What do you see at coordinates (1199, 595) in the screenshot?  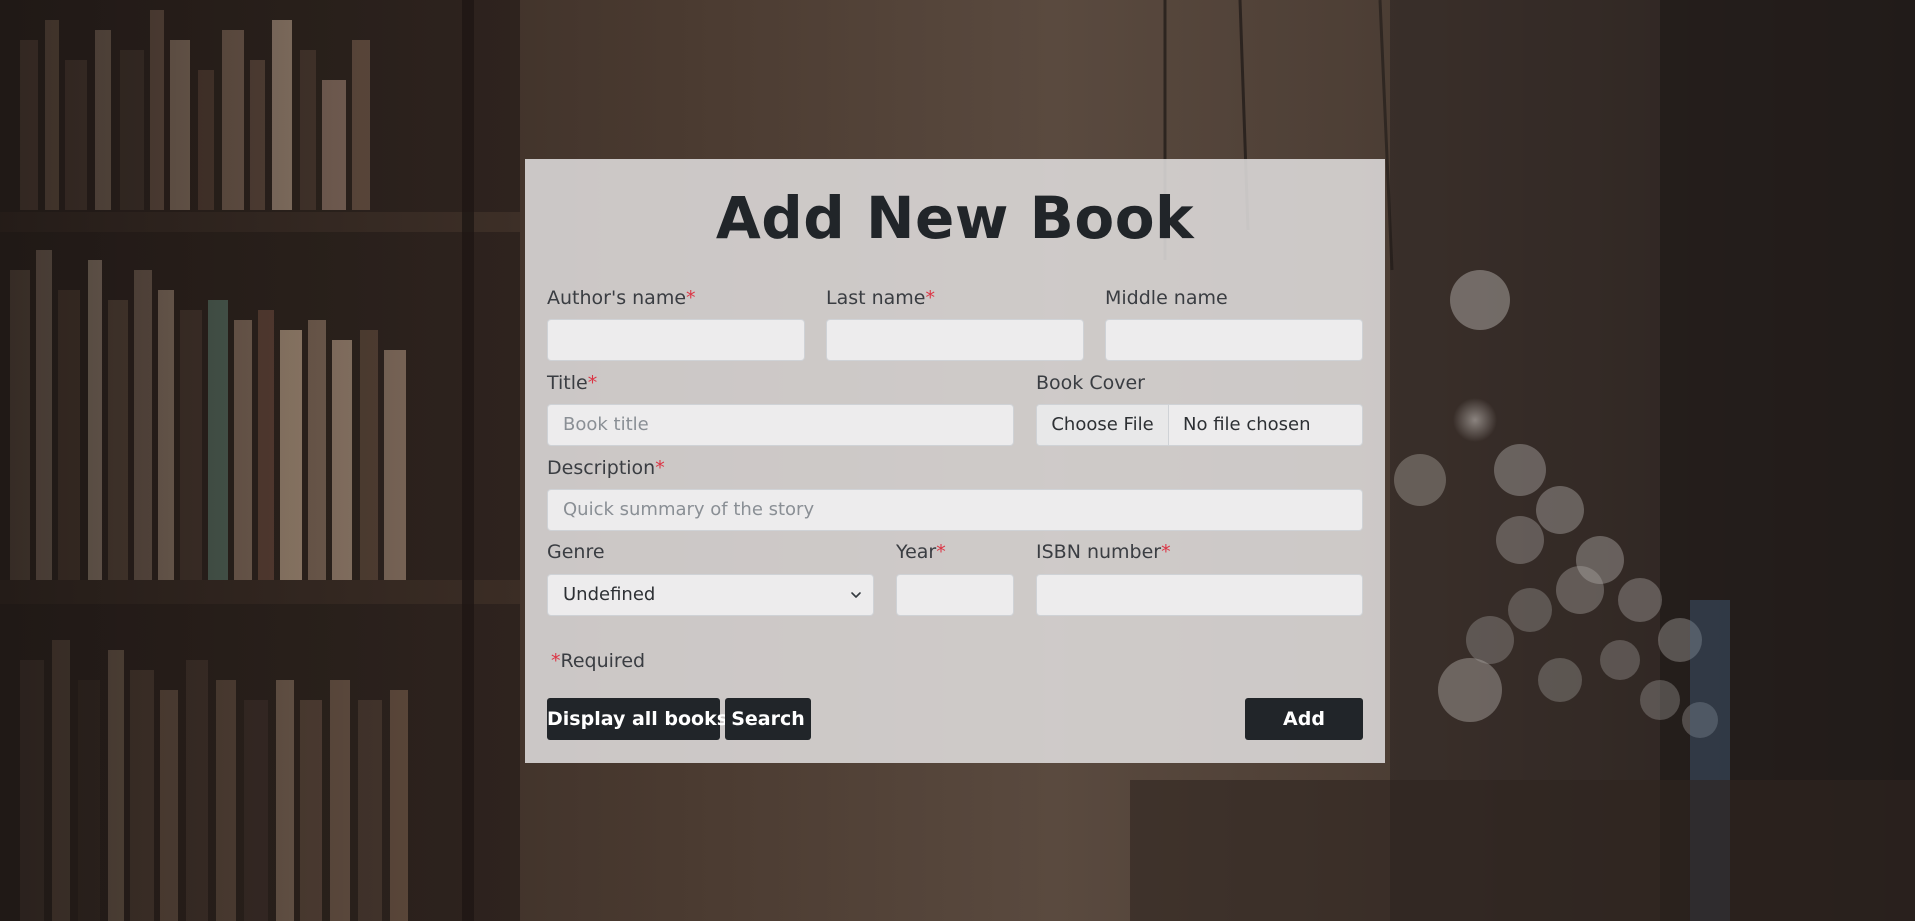 I see `isbn-input` at bounding box center [1199, 595].